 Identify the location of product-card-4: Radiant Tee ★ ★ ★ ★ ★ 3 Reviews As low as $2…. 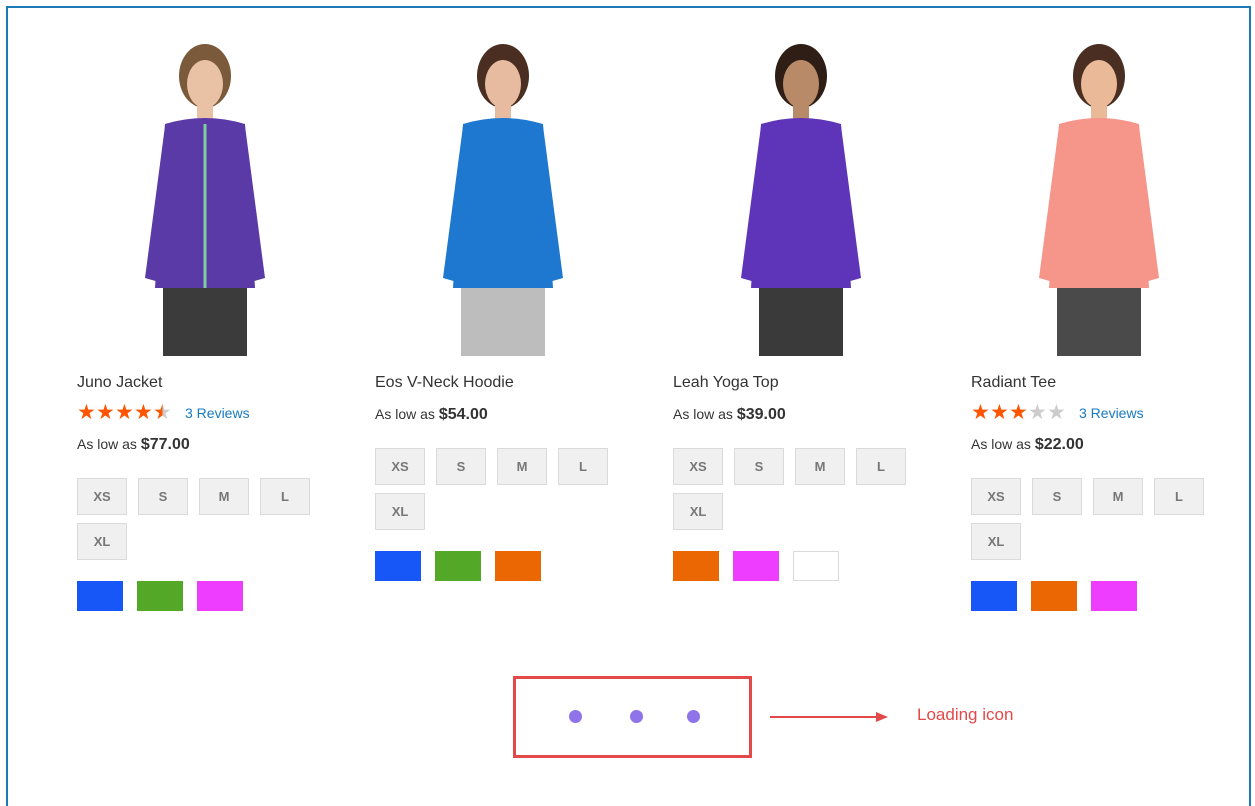
(1091, 324).